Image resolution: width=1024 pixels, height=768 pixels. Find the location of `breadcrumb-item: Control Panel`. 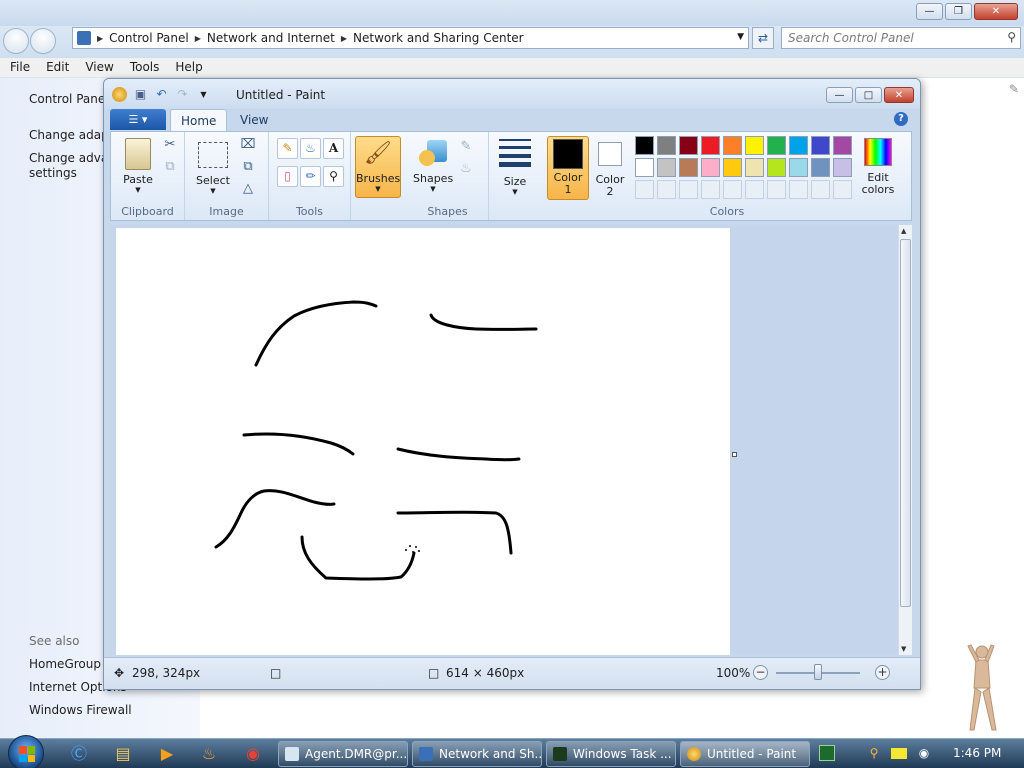

breadcrumb-item: Control Panel is located at coordinates (149, 38).